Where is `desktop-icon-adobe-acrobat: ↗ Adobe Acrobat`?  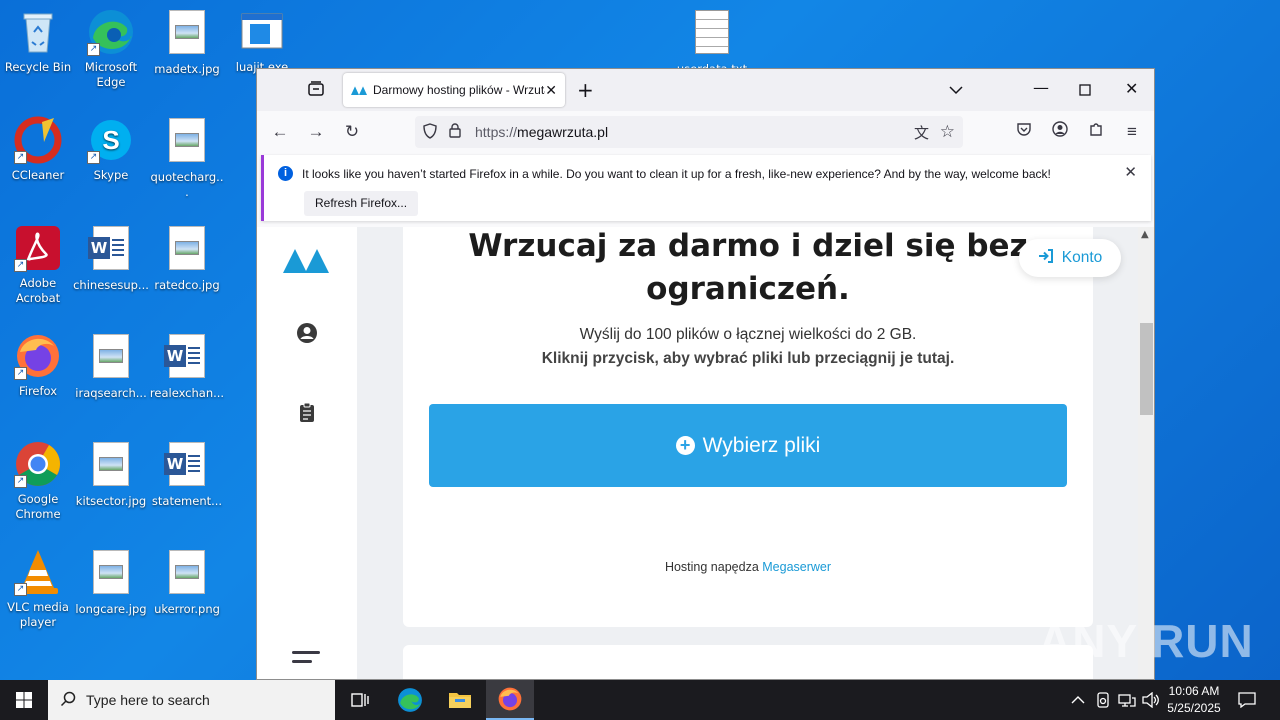 desktop-icon-adobe-acrobat: ↗ Adobe Acrobat is located at coordinates (38, 265).